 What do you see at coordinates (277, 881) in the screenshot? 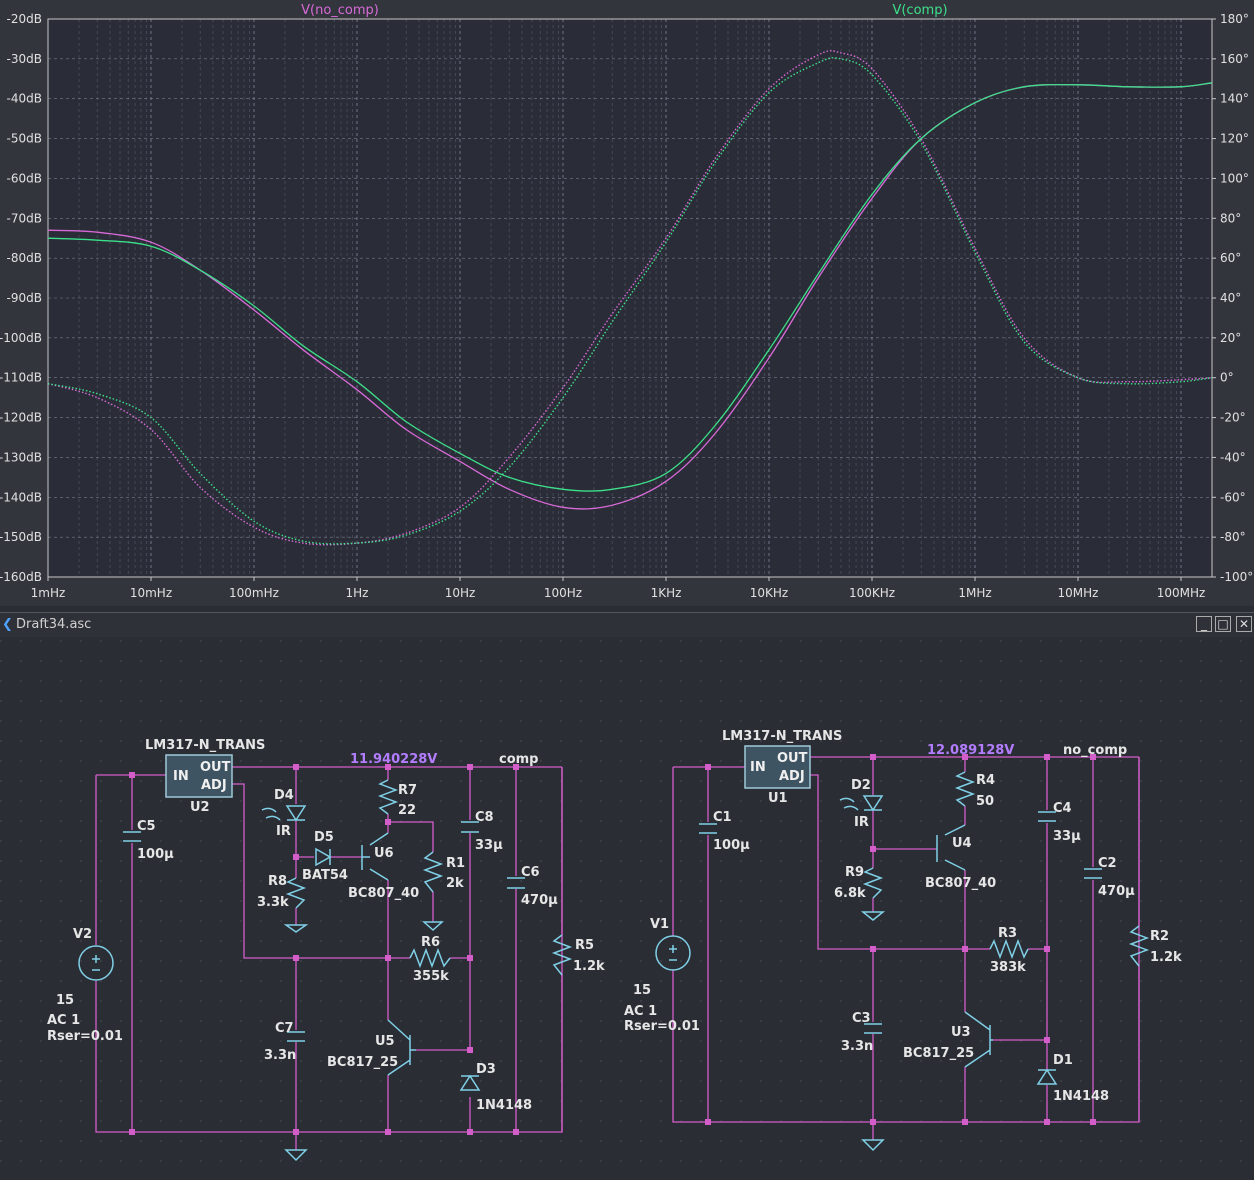
I see `r8-ref: R8` at bounding box center [277, 881].